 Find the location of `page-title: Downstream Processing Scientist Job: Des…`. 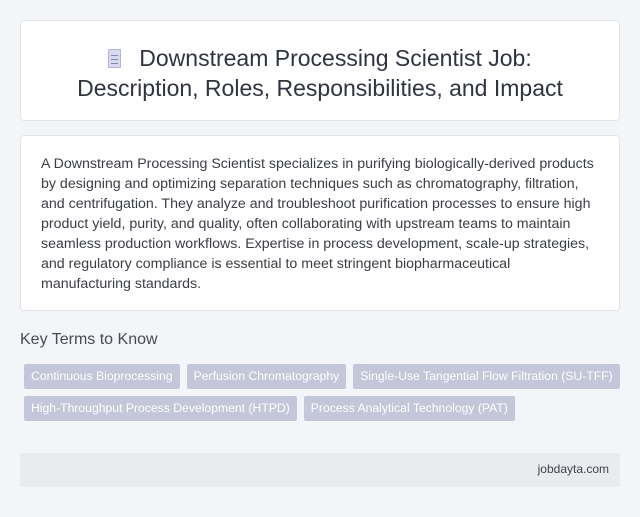

page-title: Downstream Processing Scientist Job: Des… is located at coordinates (320, 73).